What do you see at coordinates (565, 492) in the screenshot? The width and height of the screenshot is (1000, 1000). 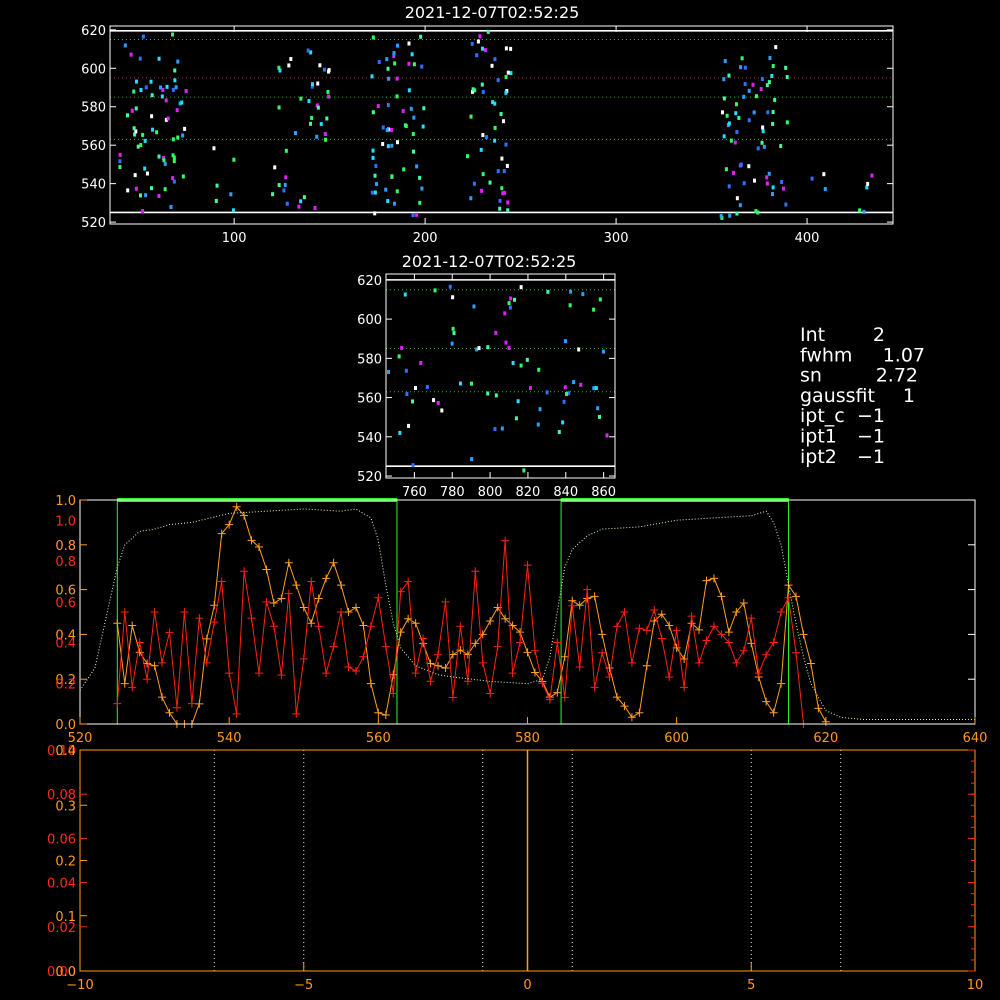 I see `panel-2-xtick-label: 840` at bounding box center [565, 492].